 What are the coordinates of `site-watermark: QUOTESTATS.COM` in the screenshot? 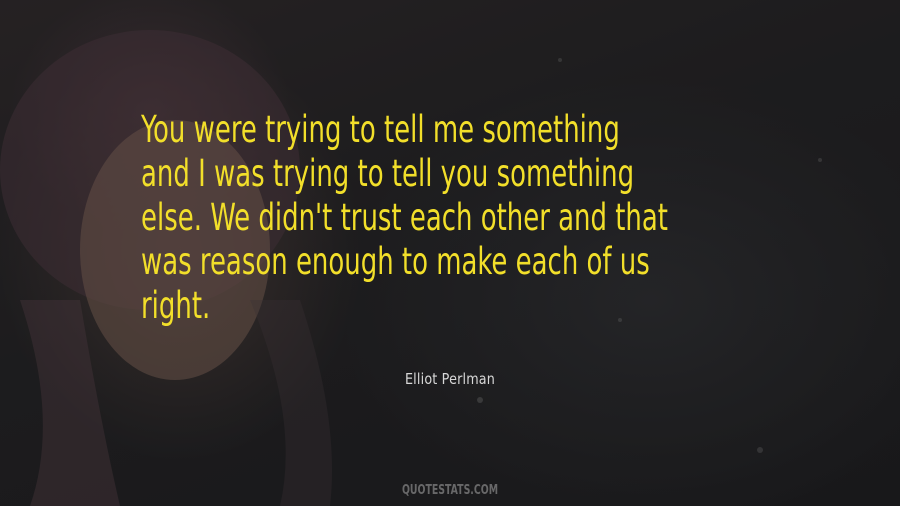 It's located at (450, 490).